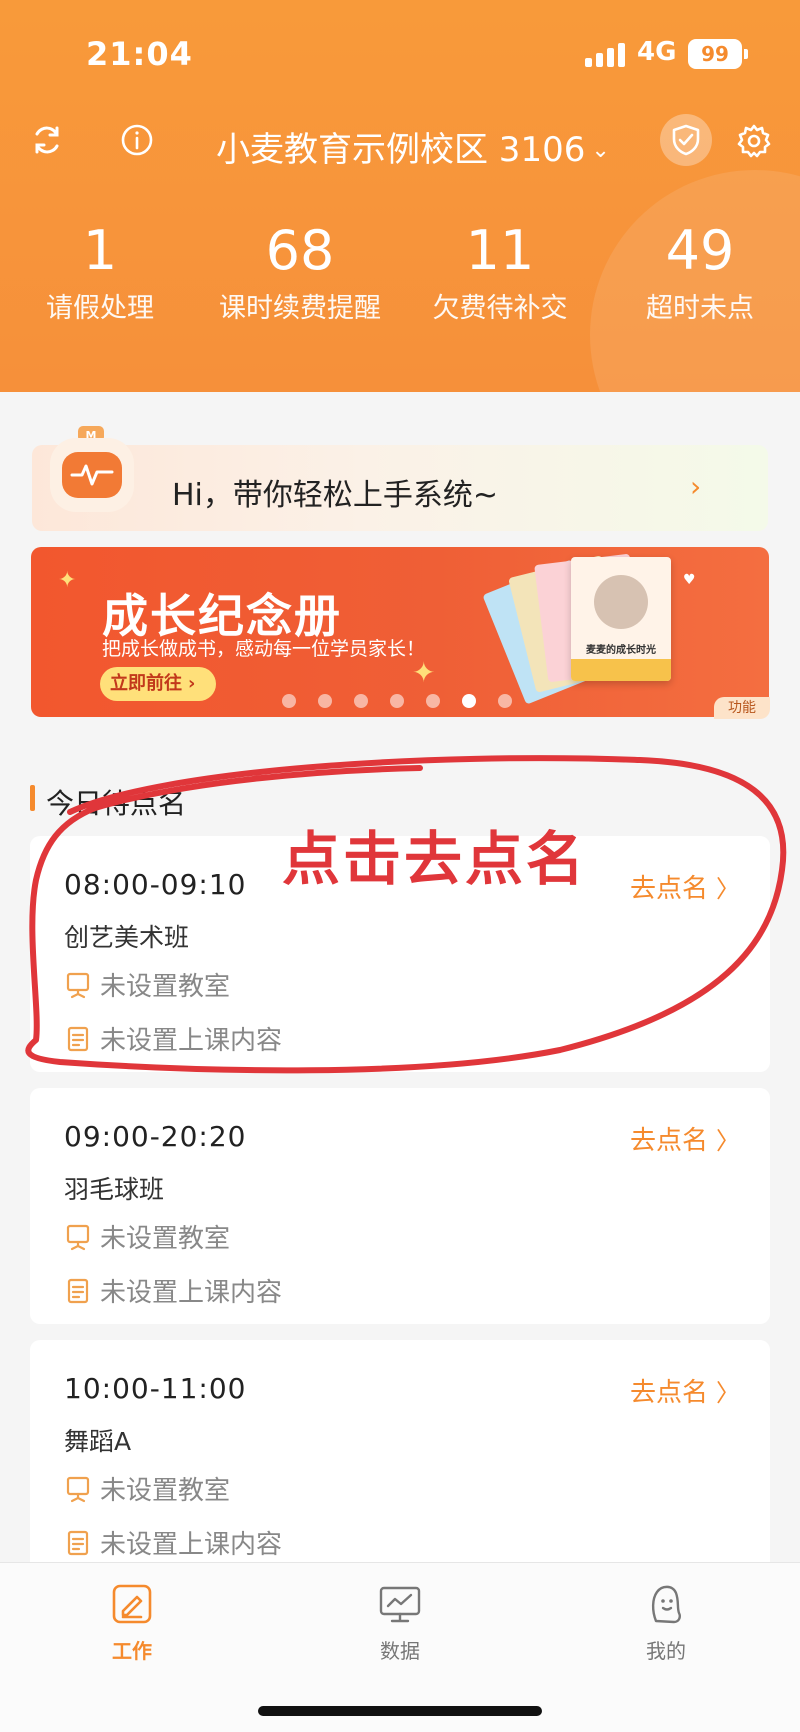  I want to click on stat-label: 课时续费提醒, so click(300, 308).